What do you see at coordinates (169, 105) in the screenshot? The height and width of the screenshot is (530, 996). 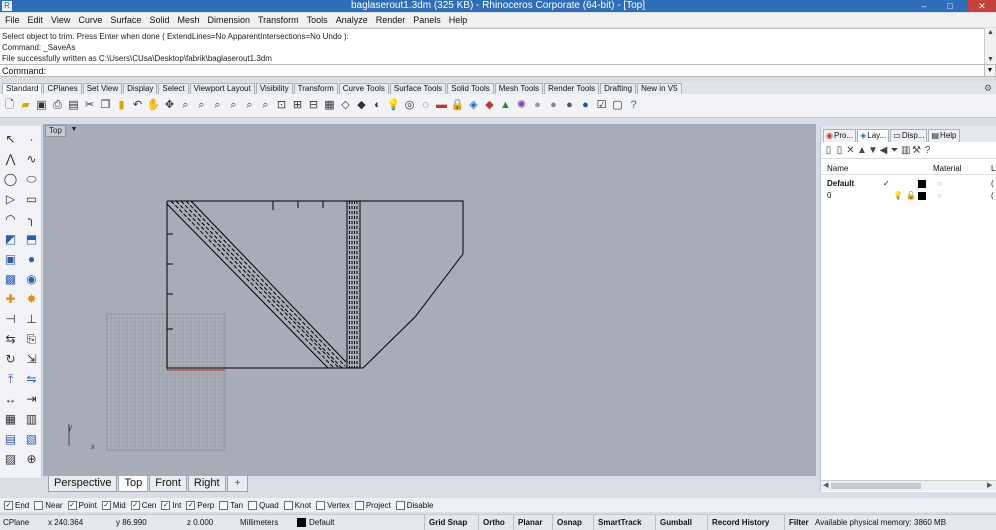 I see `rotate-view-icon: ✥` at bounding box center [169, 105].